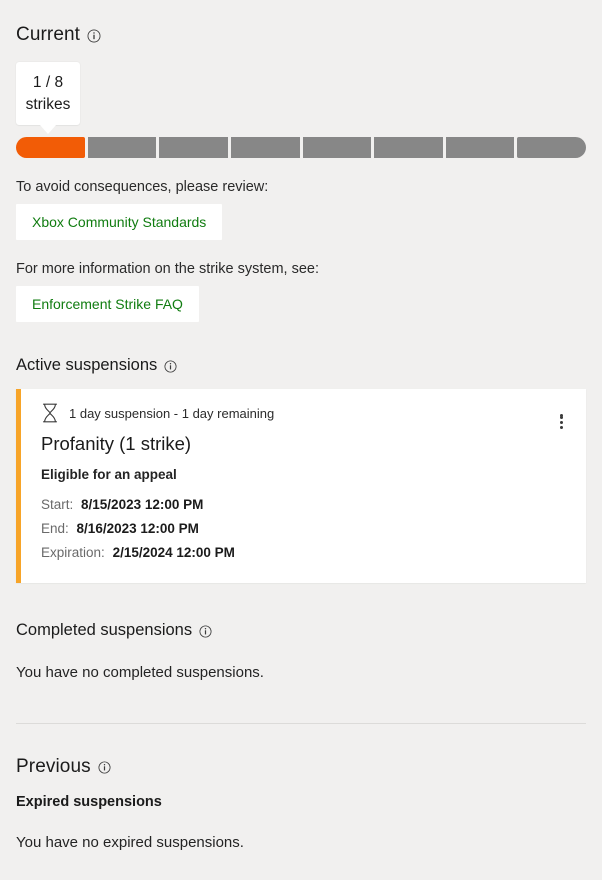  What do you see at coordinates (142, 187) in the screenshot?
I see `review-prompt: To avoid consequences, please review:` at bounding box center [142, 187].